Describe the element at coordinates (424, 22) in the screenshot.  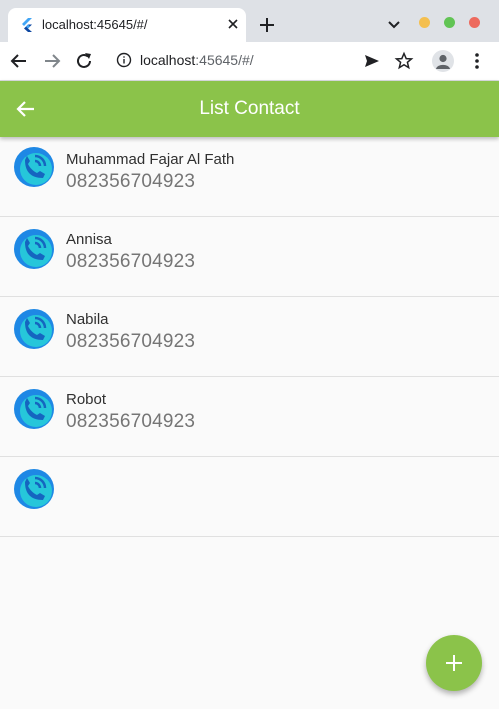
I see `minimize-window-button` at that location.